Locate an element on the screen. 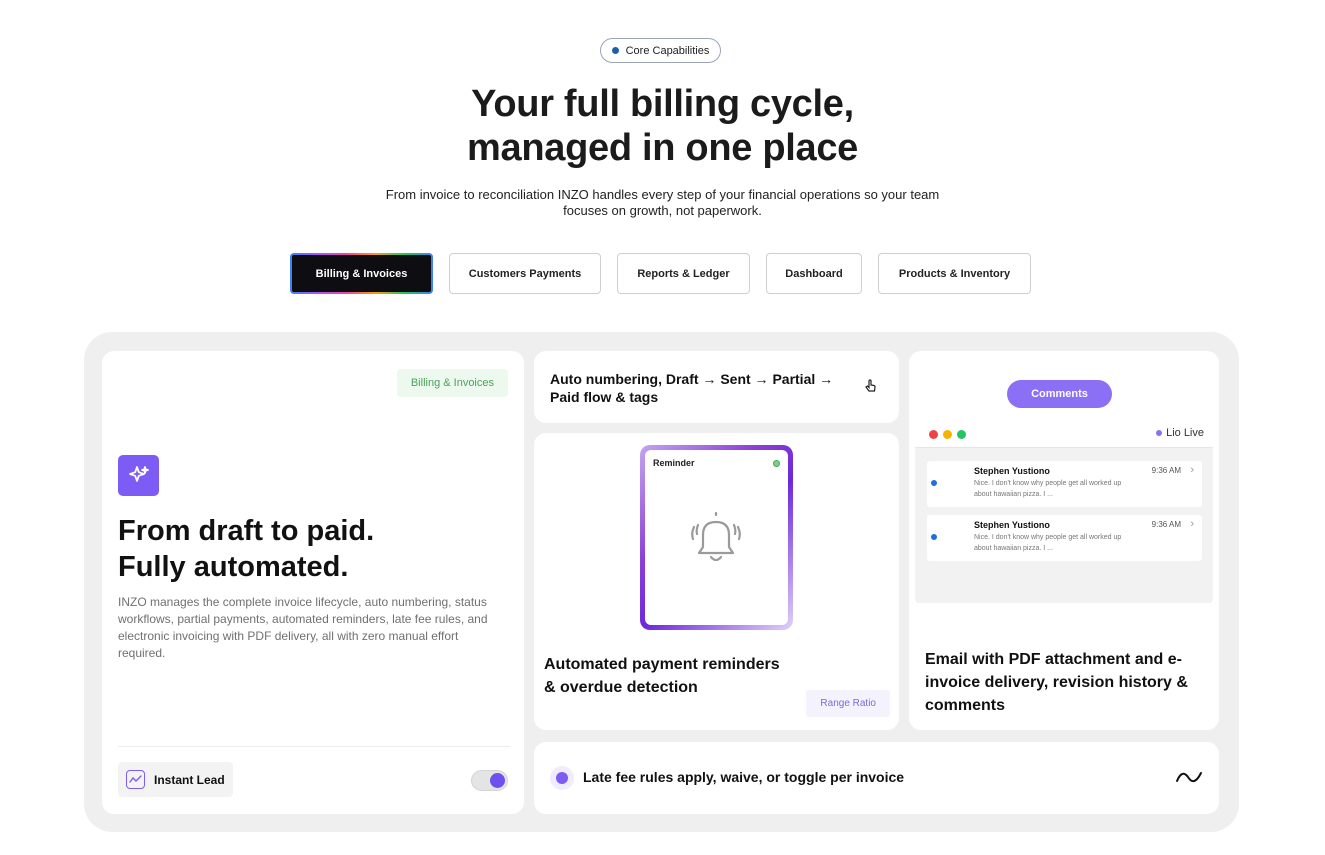 The image size is (1325, 855). live-indicator: Lio Live is located at coordinates (1180, 433).